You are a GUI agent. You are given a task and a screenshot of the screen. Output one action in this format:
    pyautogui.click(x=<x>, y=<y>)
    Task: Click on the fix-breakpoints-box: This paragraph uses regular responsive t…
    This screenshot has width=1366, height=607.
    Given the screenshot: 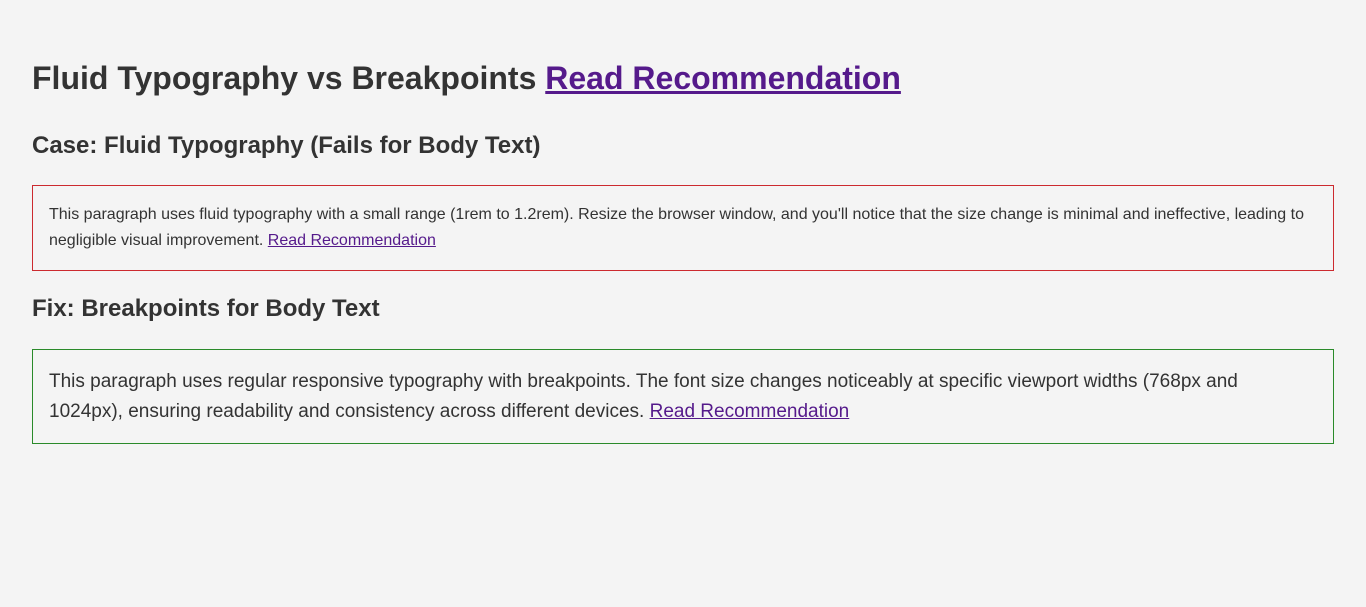 What is the action you would take?
    pyautogui.click(x=683, y=396)
    